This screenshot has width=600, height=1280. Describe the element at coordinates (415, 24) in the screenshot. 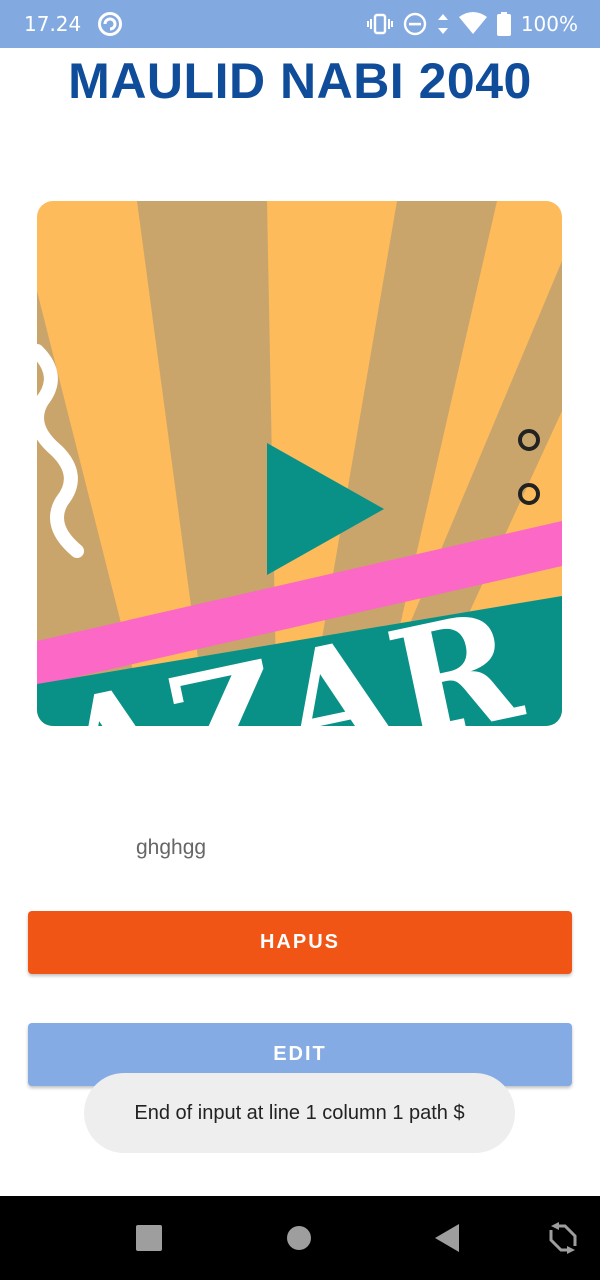

I see `do-not-disturb-icon` at that location.